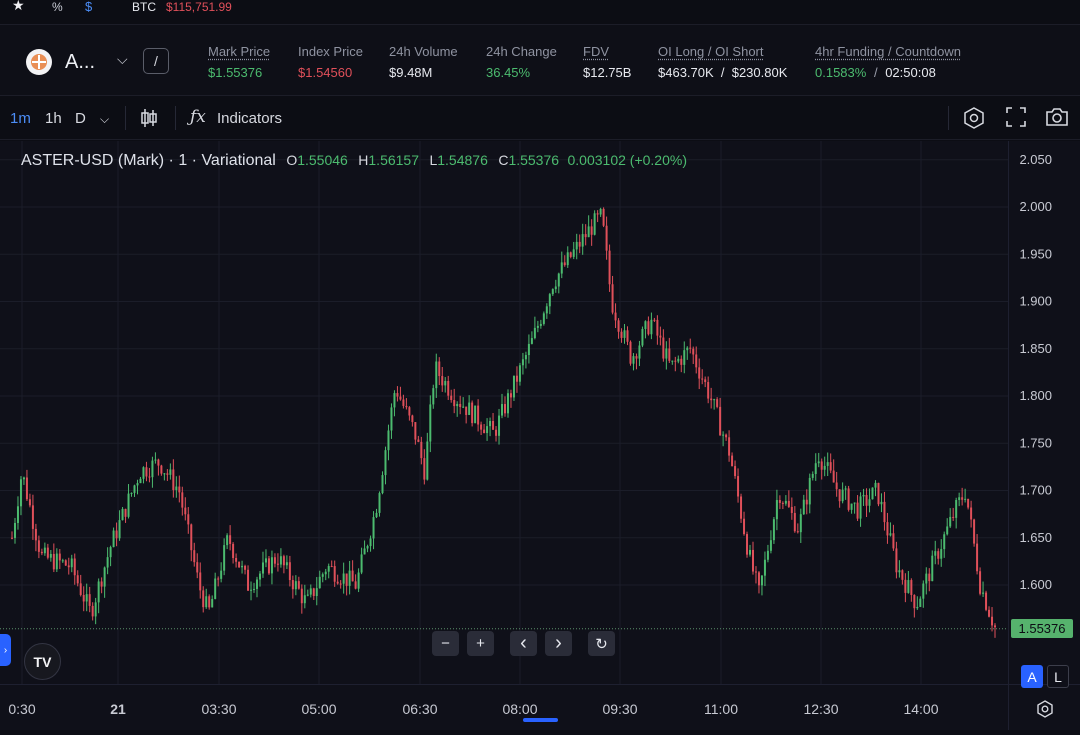 The width and height of the screenshot is (1080, 735). Describe the element at coordinates (239, 51) in the screenshot. I see `stat-label: Mark Price` at that location.